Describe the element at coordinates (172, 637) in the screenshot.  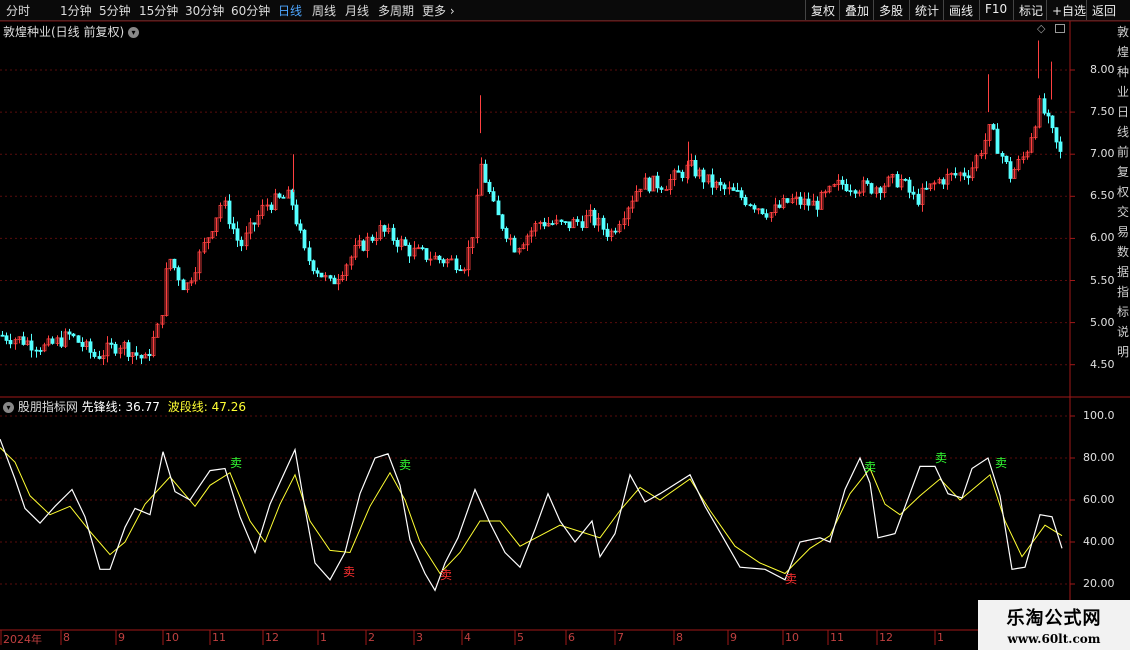
I see `date-label: 10` at that location.